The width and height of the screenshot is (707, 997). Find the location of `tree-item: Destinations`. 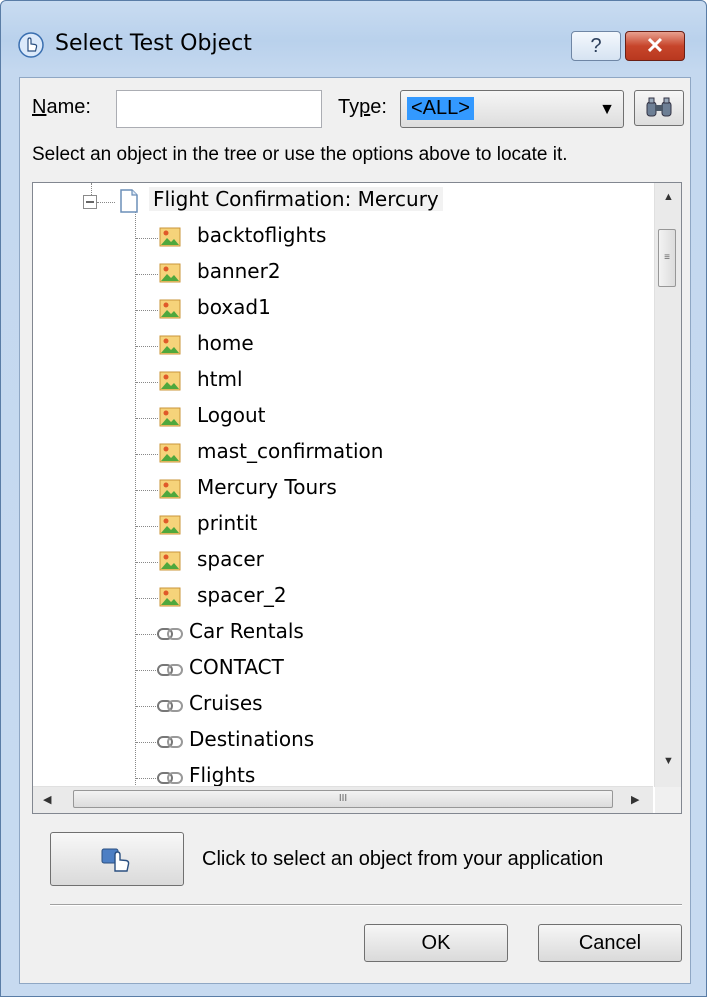

tree-item: Destinations is located at coordinates (343, 741).